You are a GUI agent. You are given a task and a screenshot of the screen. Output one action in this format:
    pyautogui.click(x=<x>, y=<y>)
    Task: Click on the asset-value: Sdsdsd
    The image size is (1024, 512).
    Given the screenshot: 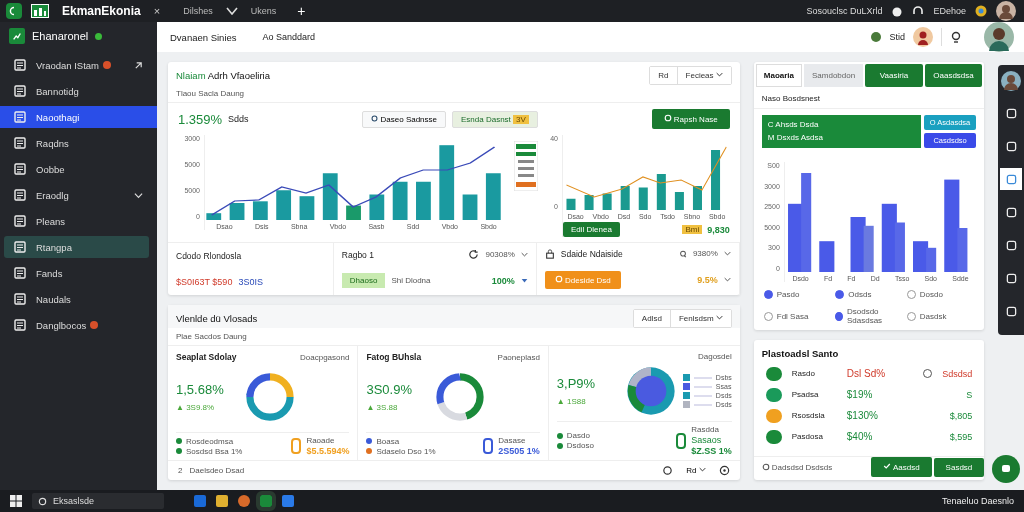 What is the action you would take?
    pyautogui.click(x=957, y=373)
    